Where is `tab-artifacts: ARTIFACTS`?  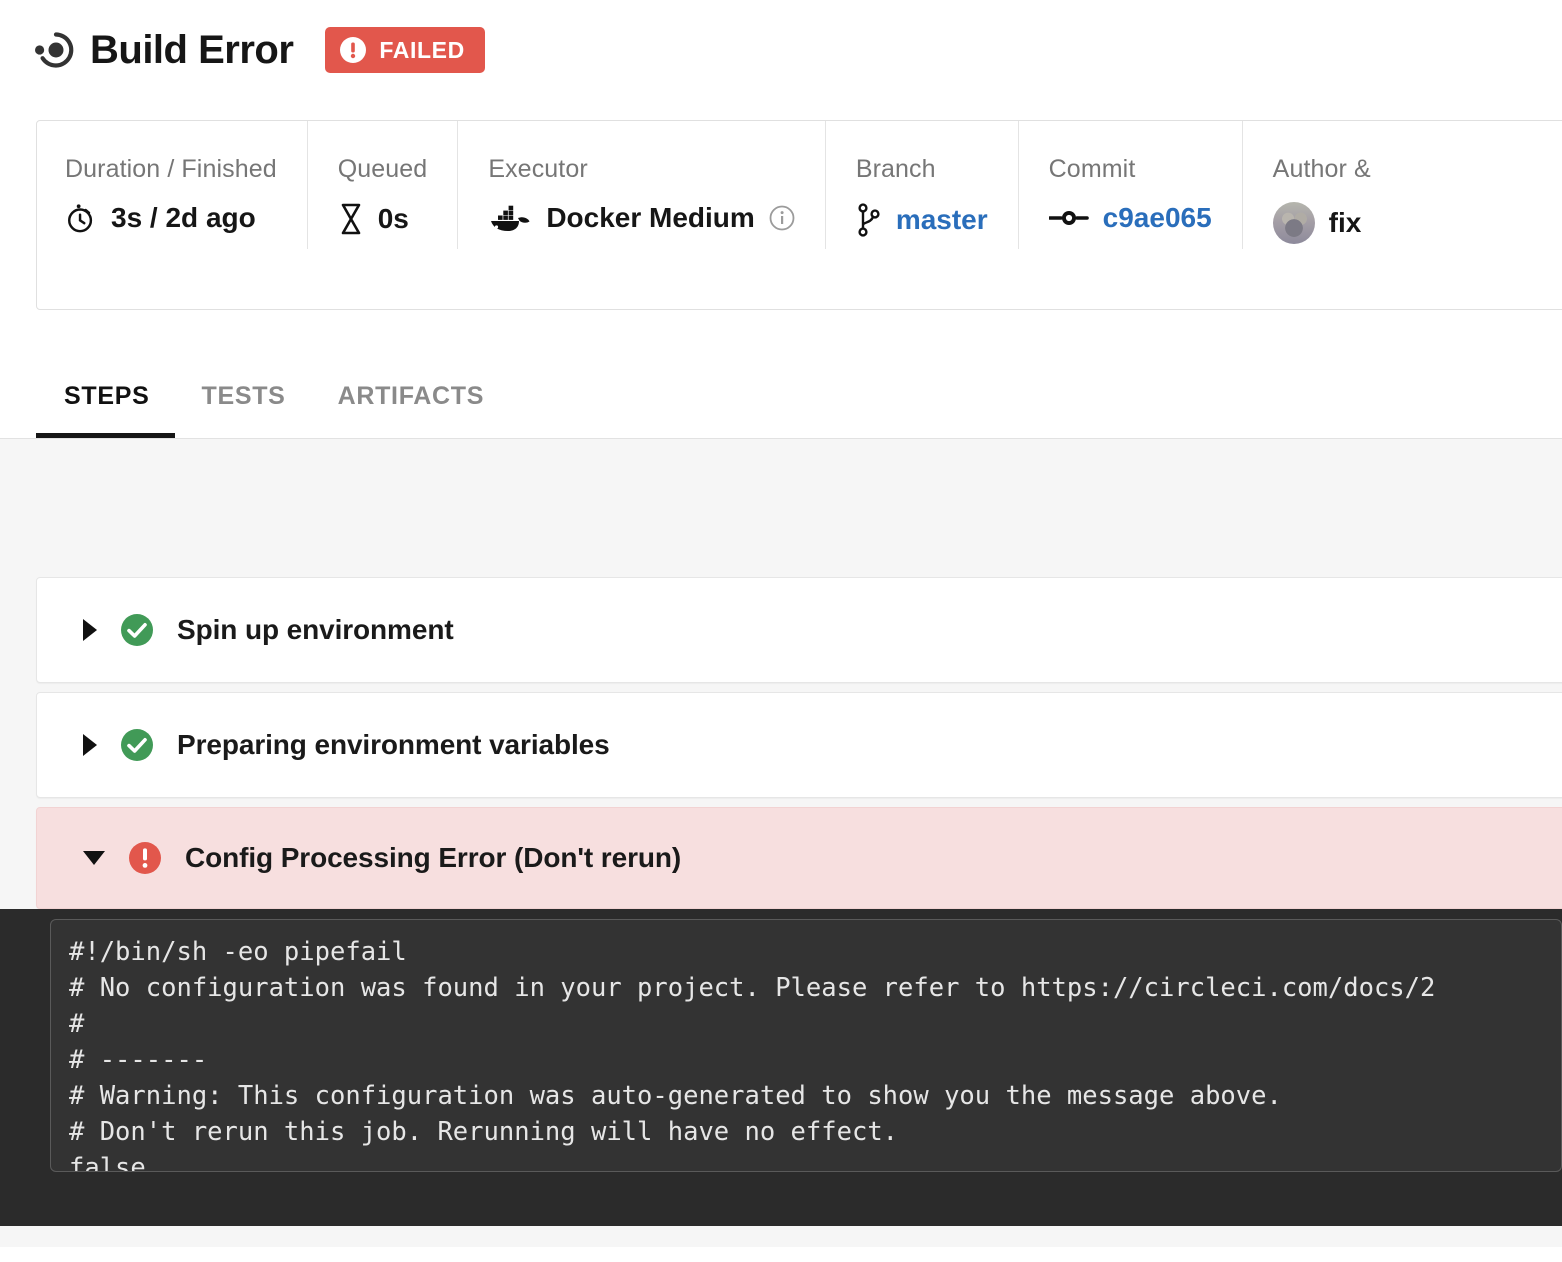
tab-artifacts: ARTIFACTS is located at coordinates (411, 410).